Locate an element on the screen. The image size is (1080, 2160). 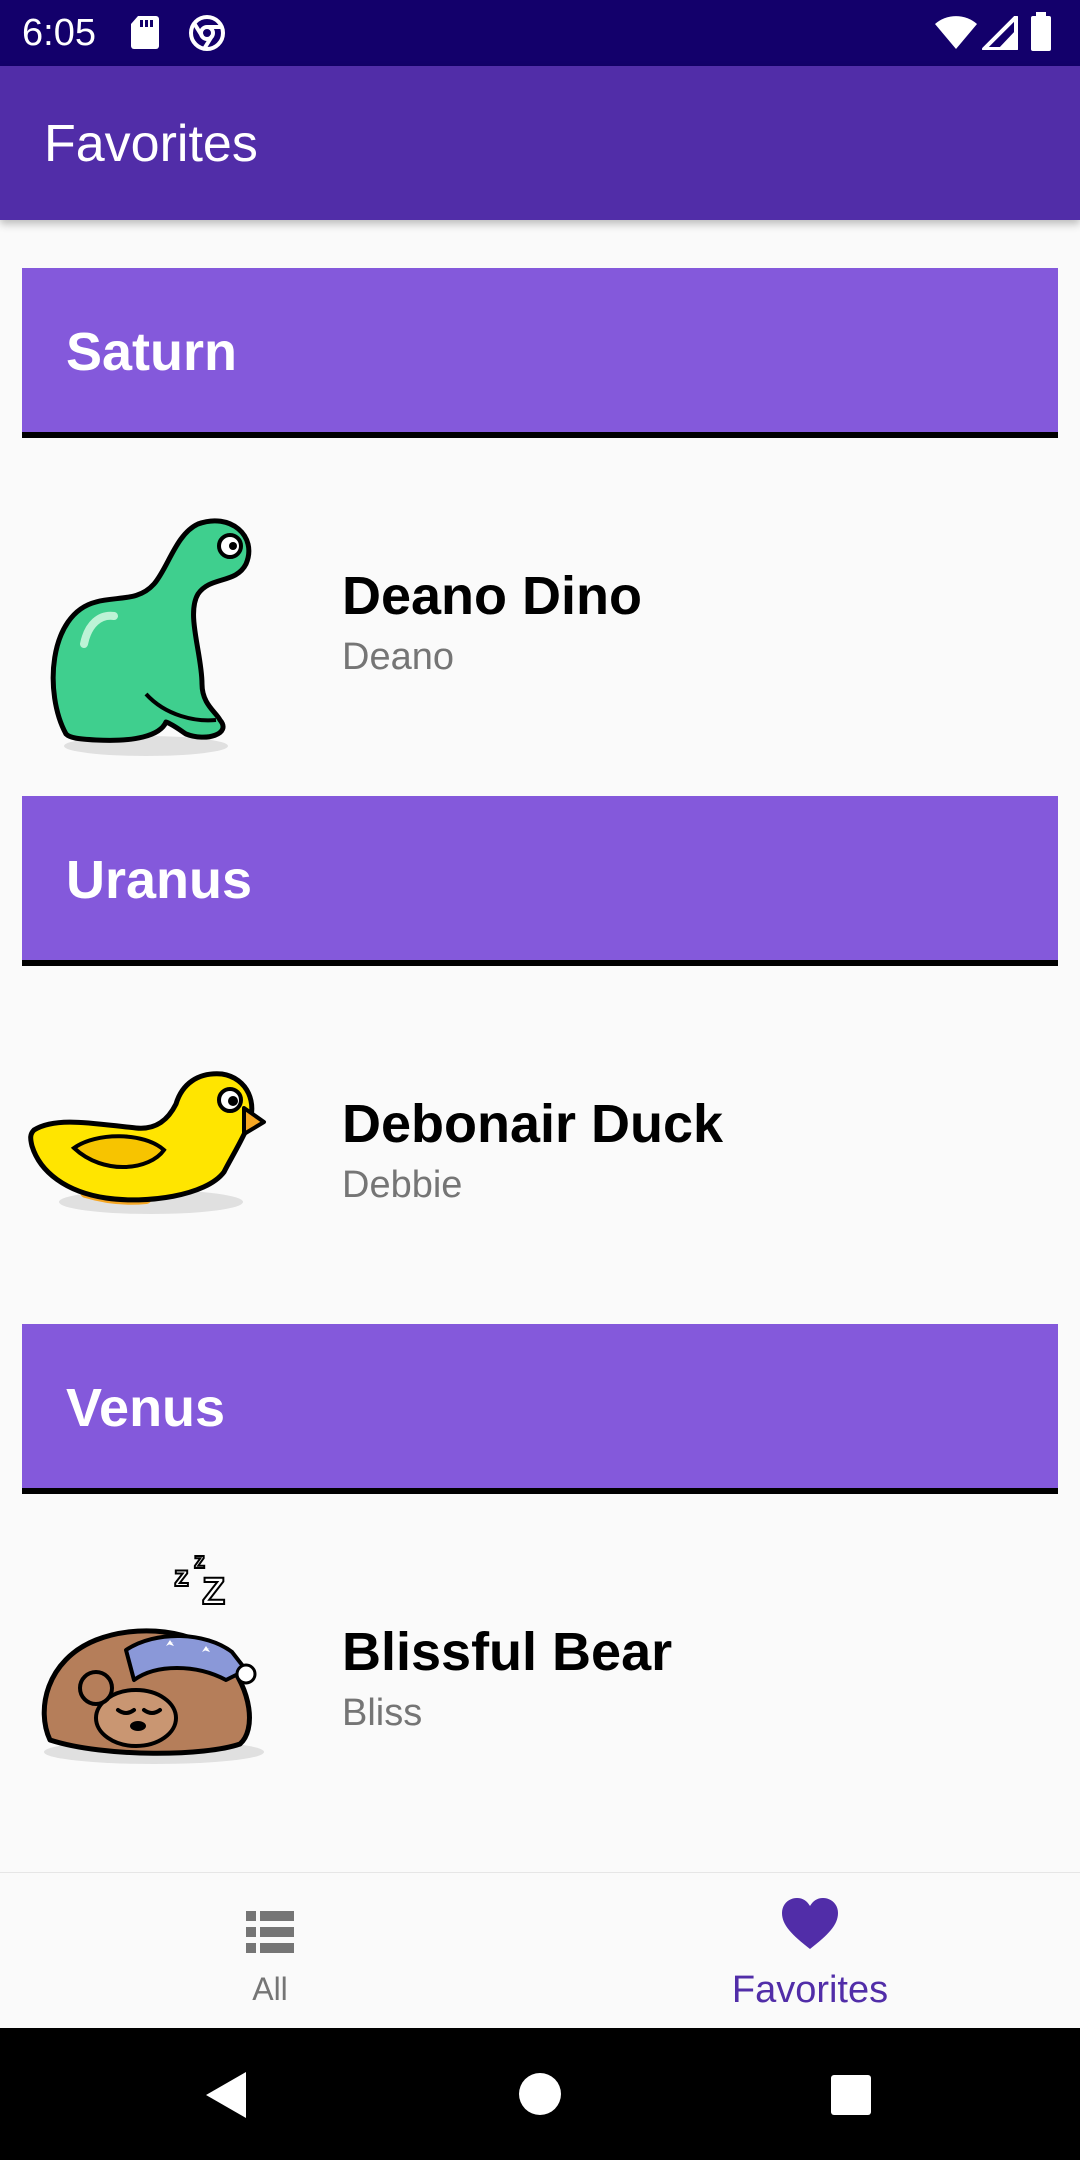
back-button is located at coordinates (226, 2097).